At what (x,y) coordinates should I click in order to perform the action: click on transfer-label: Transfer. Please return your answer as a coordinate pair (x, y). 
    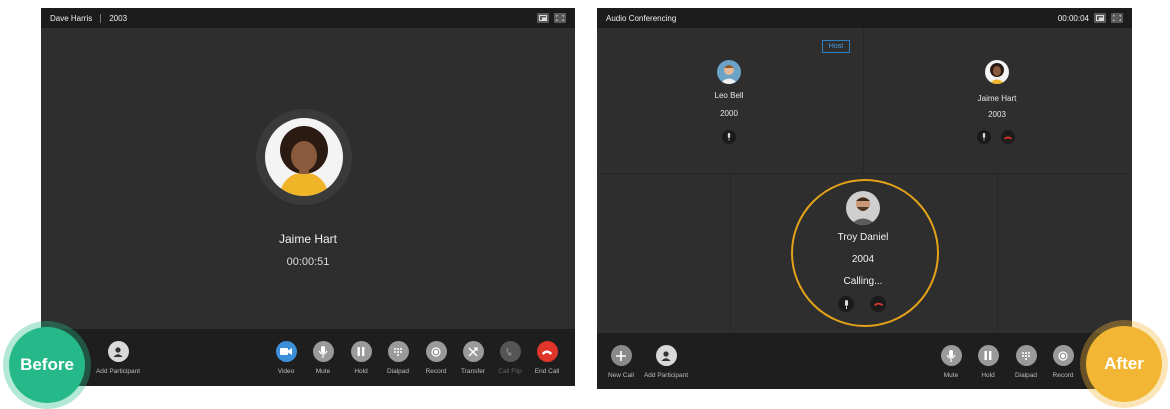
    Looking at the image, I should click on (473, 371).